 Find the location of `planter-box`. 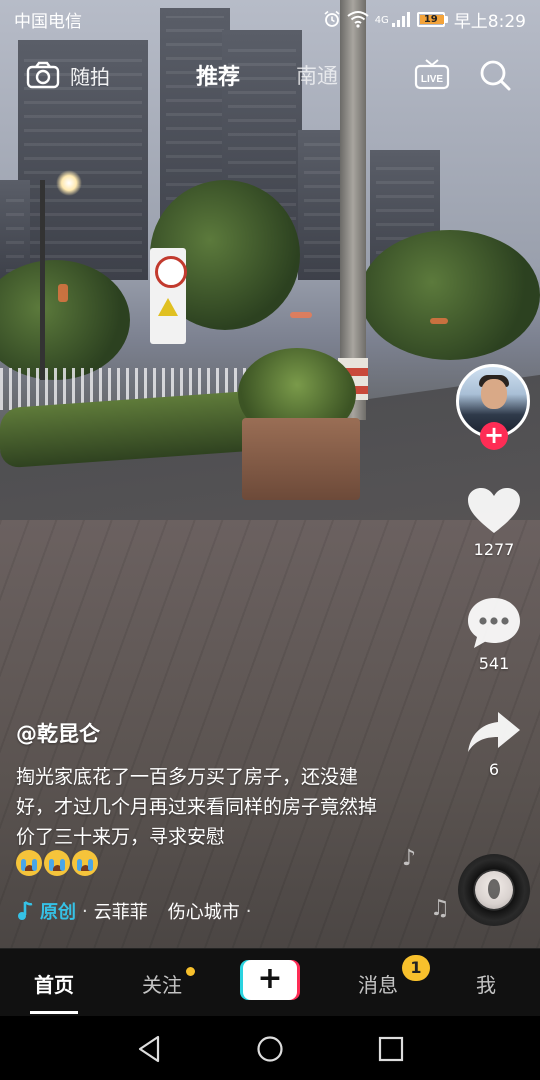

planter-box is located at coordinates (301, 459).